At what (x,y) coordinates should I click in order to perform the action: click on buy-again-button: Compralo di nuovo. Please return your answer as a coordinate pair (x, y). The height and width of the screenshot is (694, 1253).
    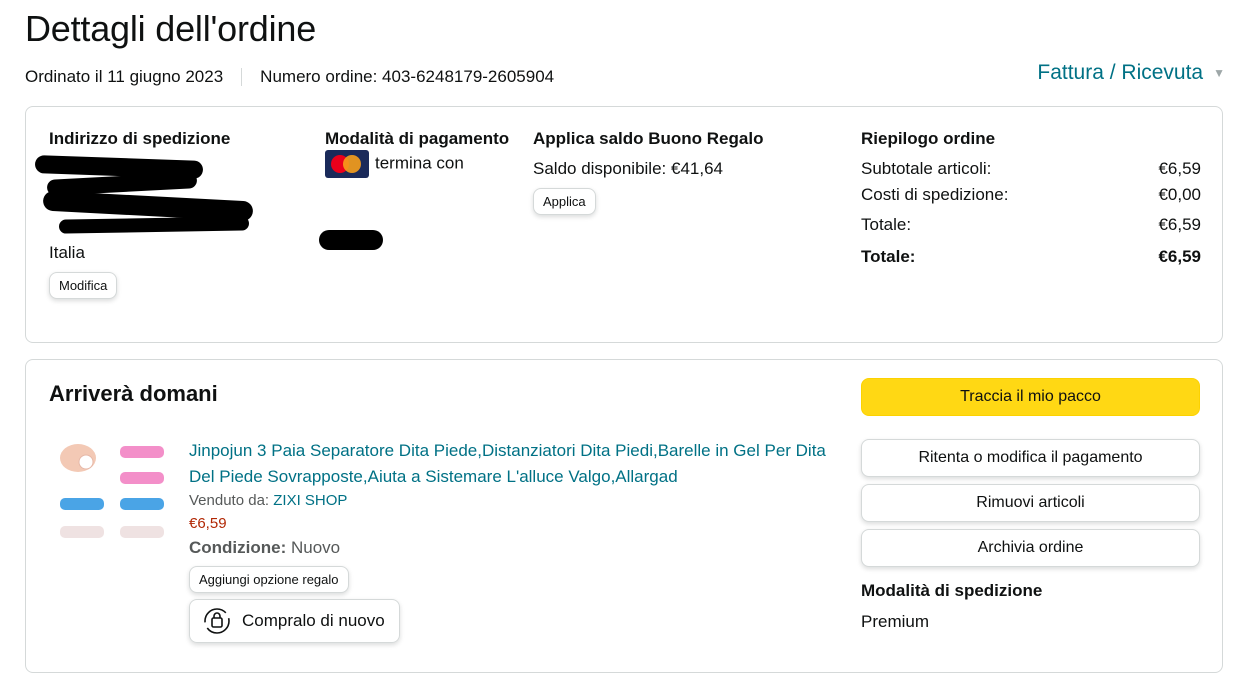
    Looking at the image, I should click on (294, 621).